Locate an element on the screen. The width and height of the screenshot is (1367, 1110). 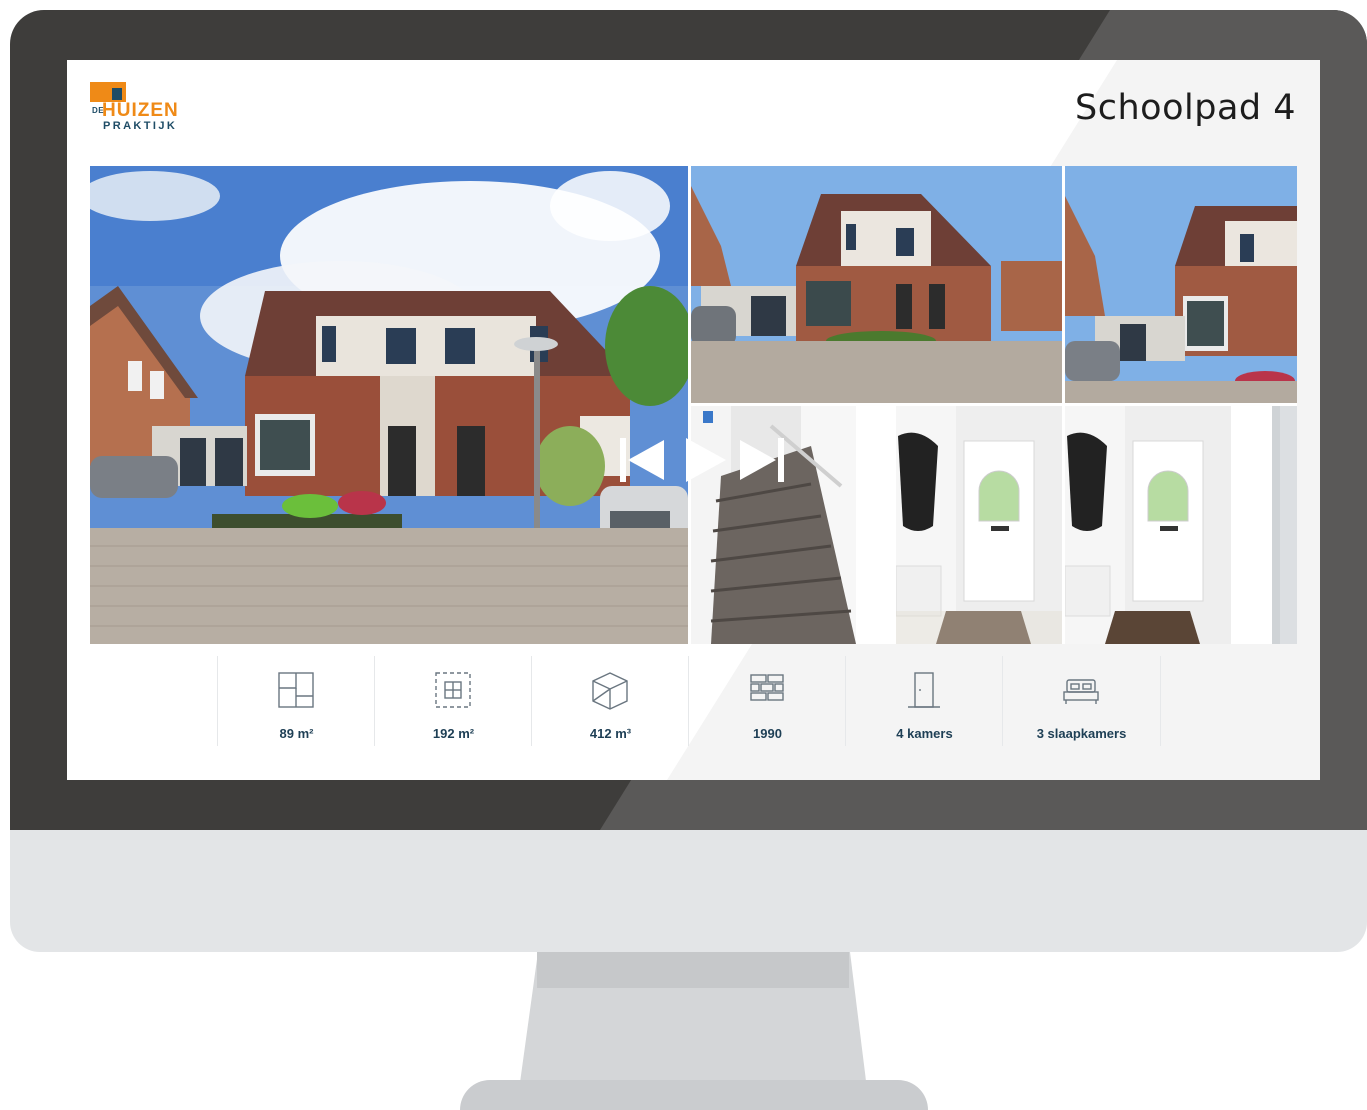
brick-wall-icon is located at coordinates (767, 691).